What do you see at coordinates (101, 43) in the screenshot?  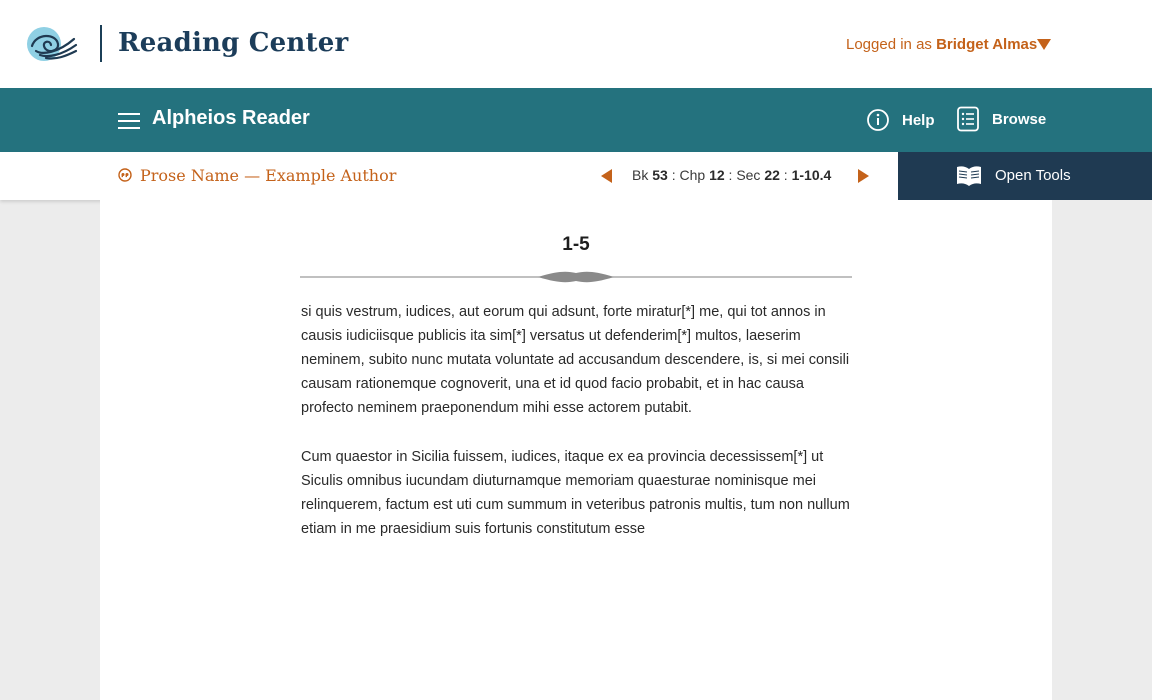 I see `logo-divider` at bounding box center [101, 43].